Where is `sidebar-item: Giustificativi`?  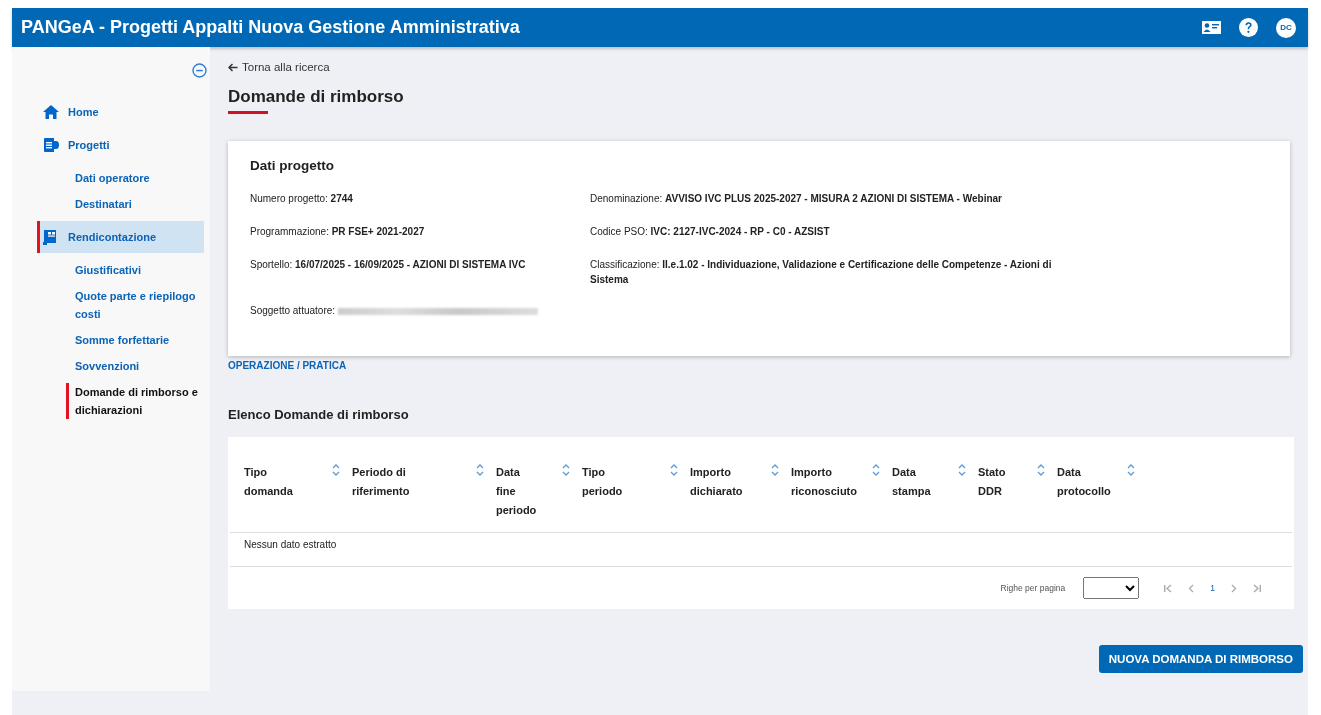
sidebar-item: Giustificativi is located at coordinates (137, 270).